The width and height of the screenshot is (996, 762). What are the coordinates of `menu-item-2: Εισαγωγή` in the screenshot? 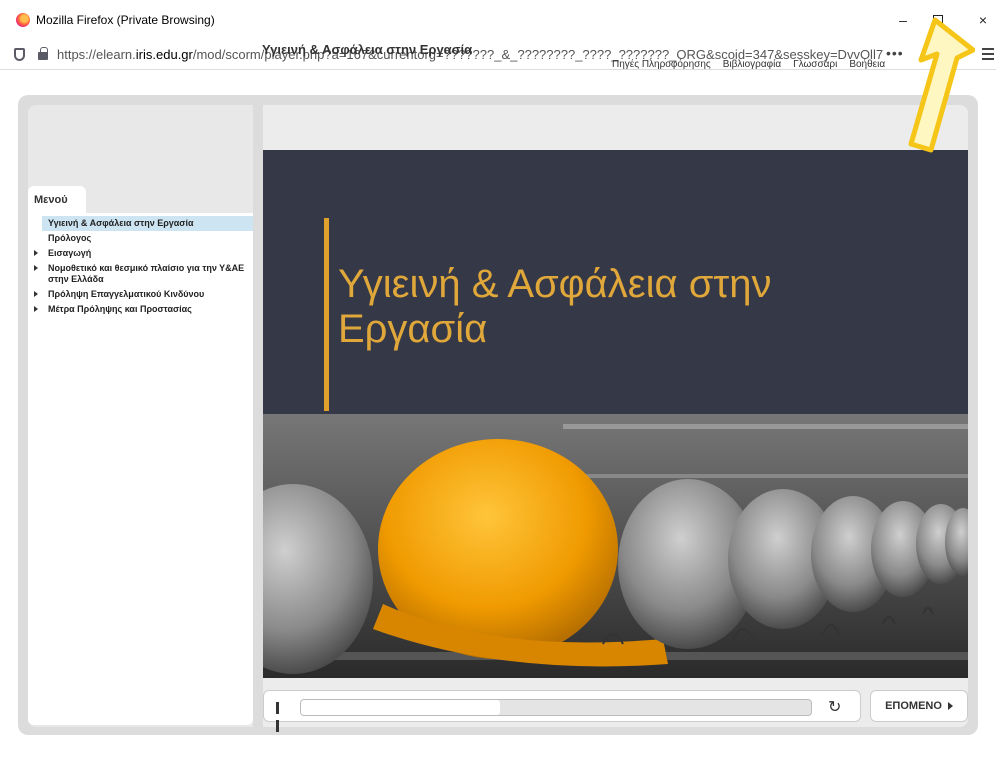 It's located at (140, 253).